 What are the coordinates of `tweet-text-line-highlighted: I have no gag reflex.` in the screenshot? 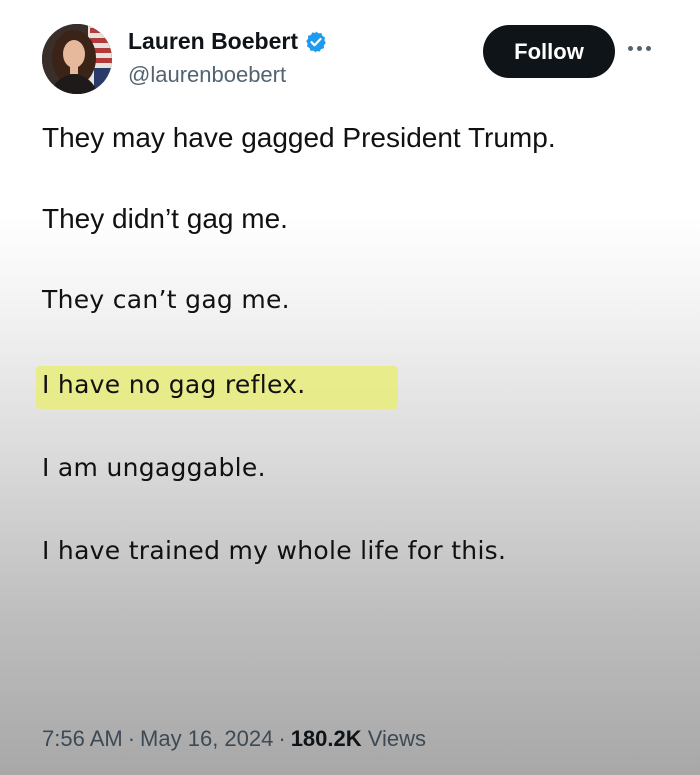 It's located at (174, 384).